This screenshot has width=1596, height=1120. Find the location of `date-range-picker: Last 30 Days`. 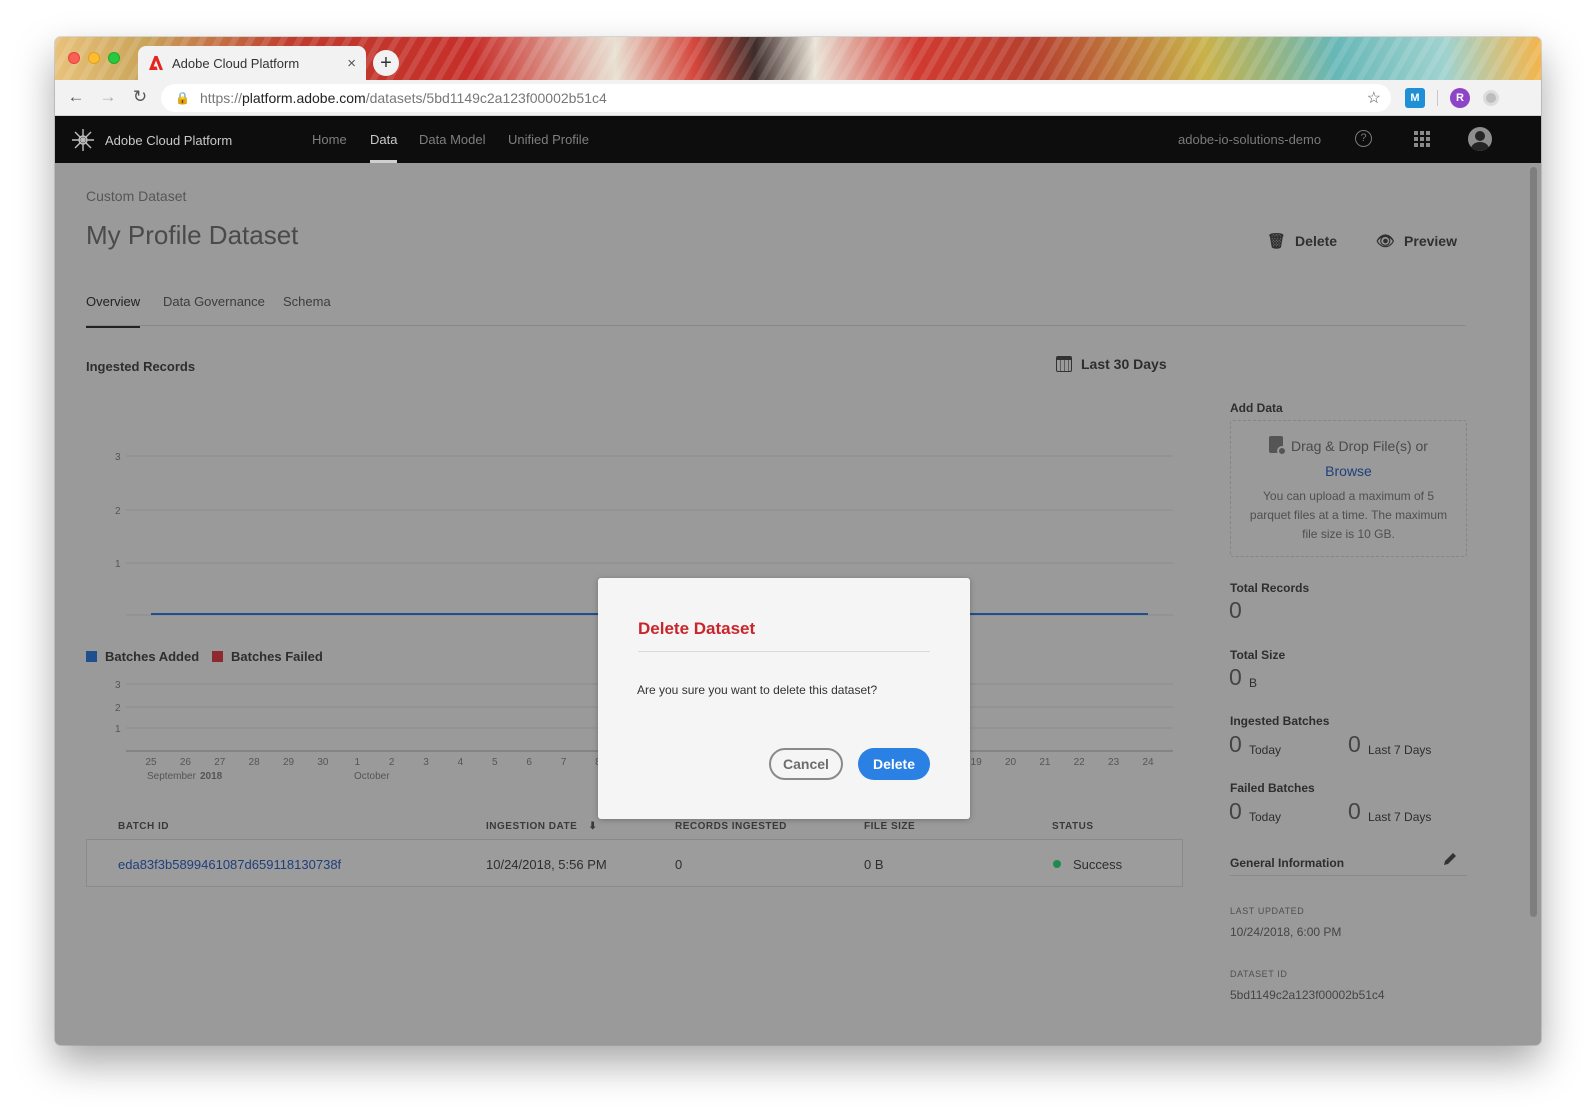

date-range-picker: Last 30 Days is located at coordinates (1111, 364).